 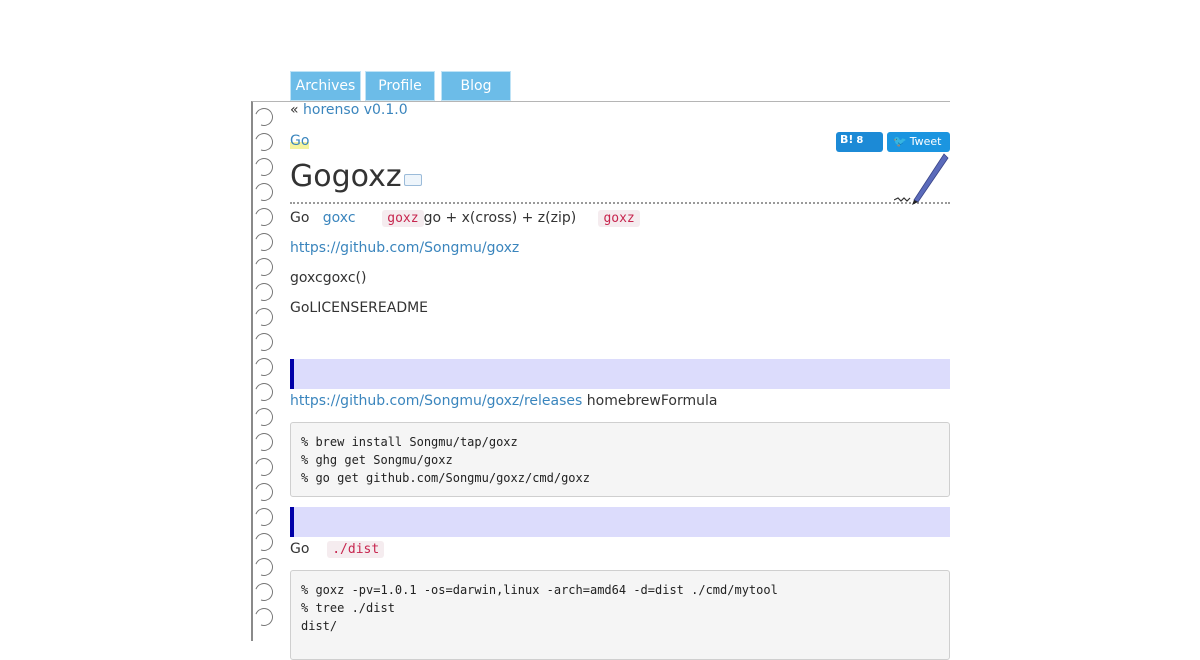 I want to click on hatena-bookmark-button: B! 8, so click(x=859, y=142).